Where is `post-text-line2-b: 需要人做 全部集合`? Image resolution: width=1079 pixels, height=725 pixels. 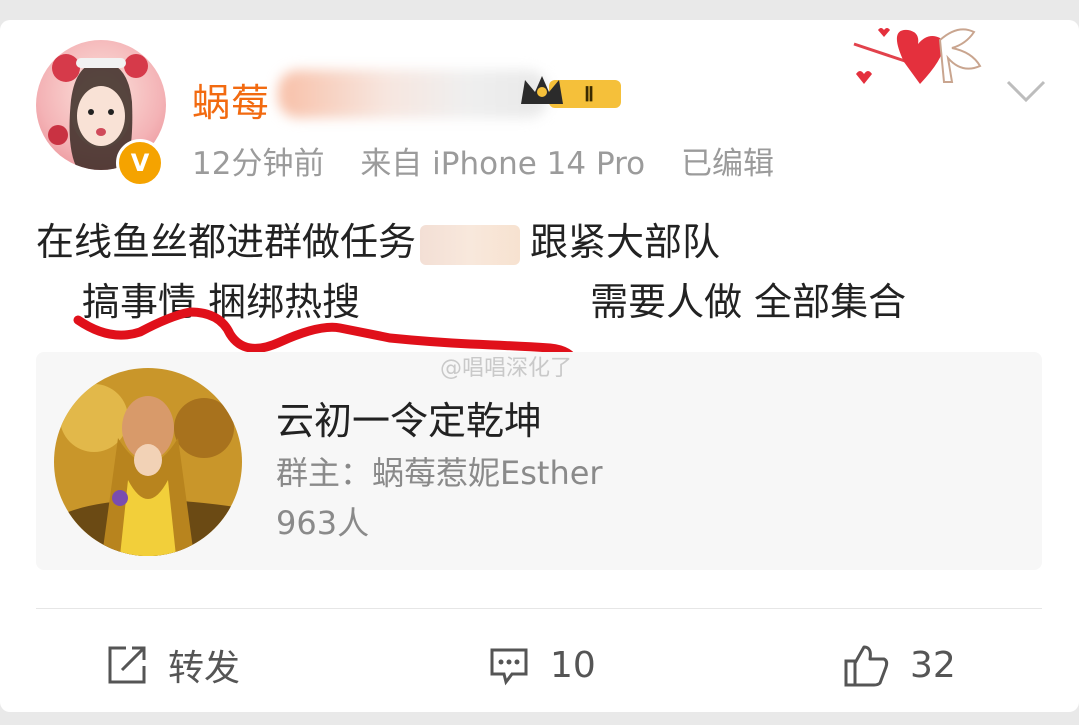 post-text-line2-b: 需要人做 全部集合 is located at coordinates (748, 302).